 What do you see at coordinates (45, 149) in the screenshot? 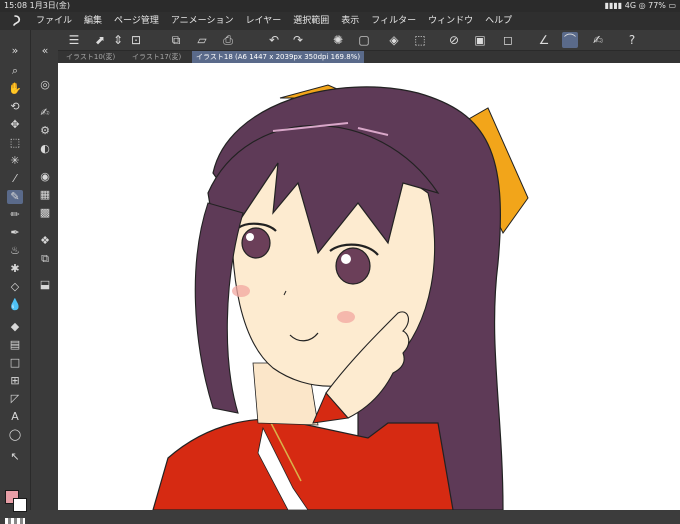
I see `brush-size-icon: ◐` at bounding box center [45, 149].